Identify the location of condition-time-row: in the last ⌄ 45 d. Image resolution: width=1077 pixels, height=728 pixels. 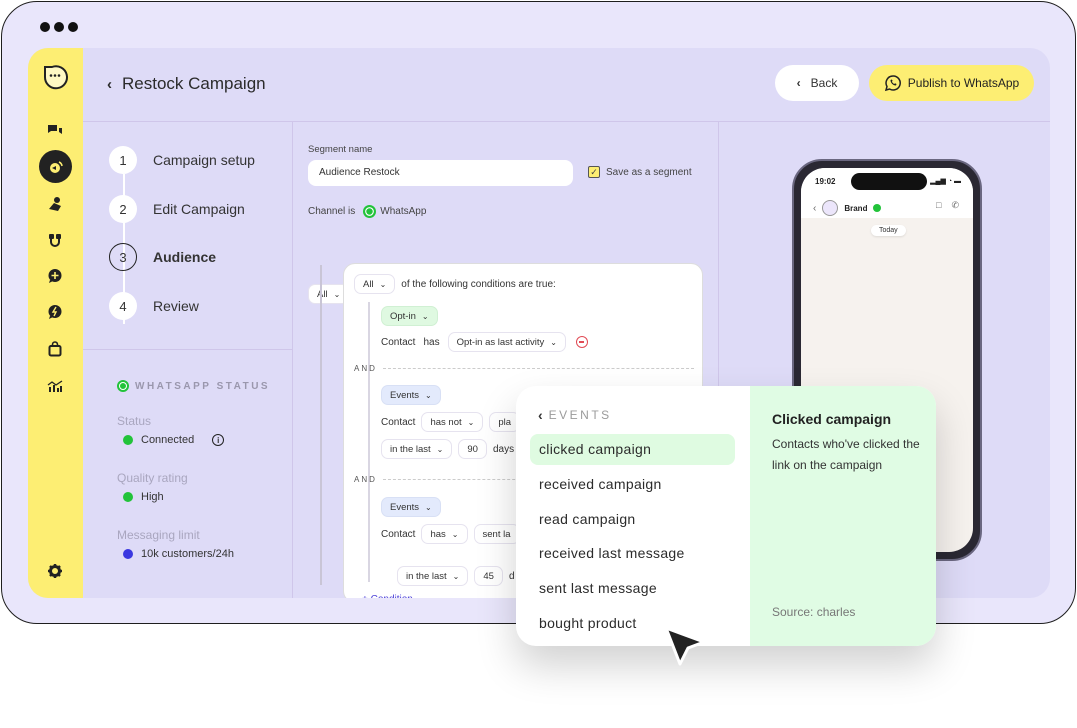
(456, 576).